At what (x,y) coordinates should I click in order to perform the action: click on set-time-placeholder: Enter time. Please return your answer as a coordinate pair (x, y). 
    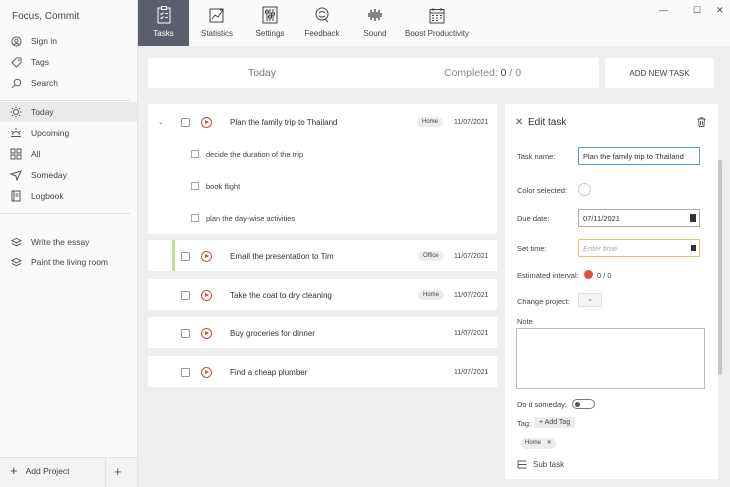
    Looking at the image, I should click on (600, 248).